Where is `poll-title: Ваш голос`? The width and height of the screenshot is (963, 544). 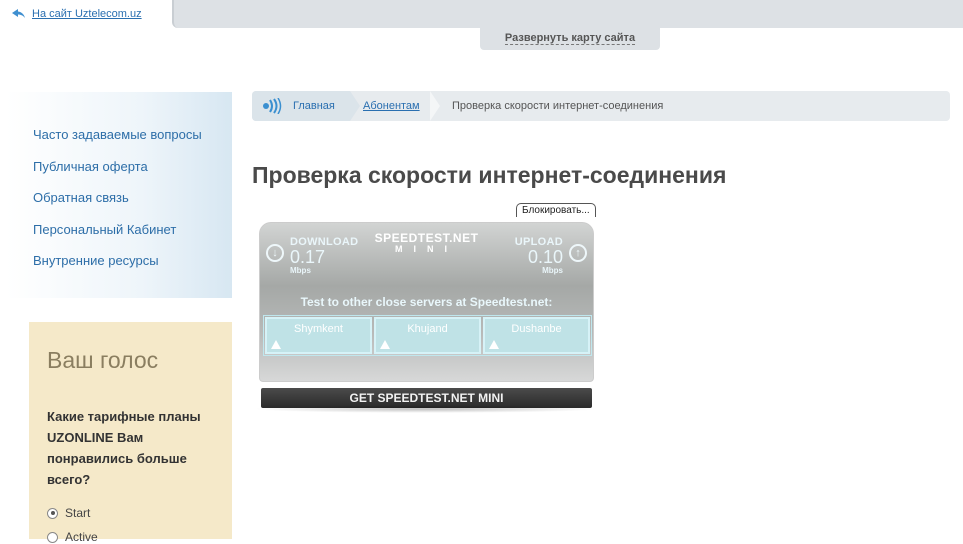 poll-title: Ваш голос is located at coordinates (103, 360).